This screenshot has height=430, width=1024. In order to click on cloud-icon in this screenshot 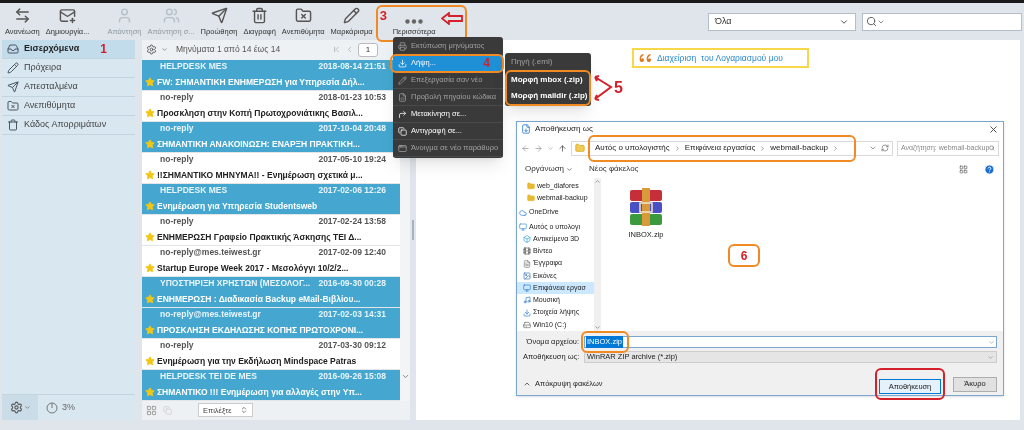, I will do `click(523, 212)`.